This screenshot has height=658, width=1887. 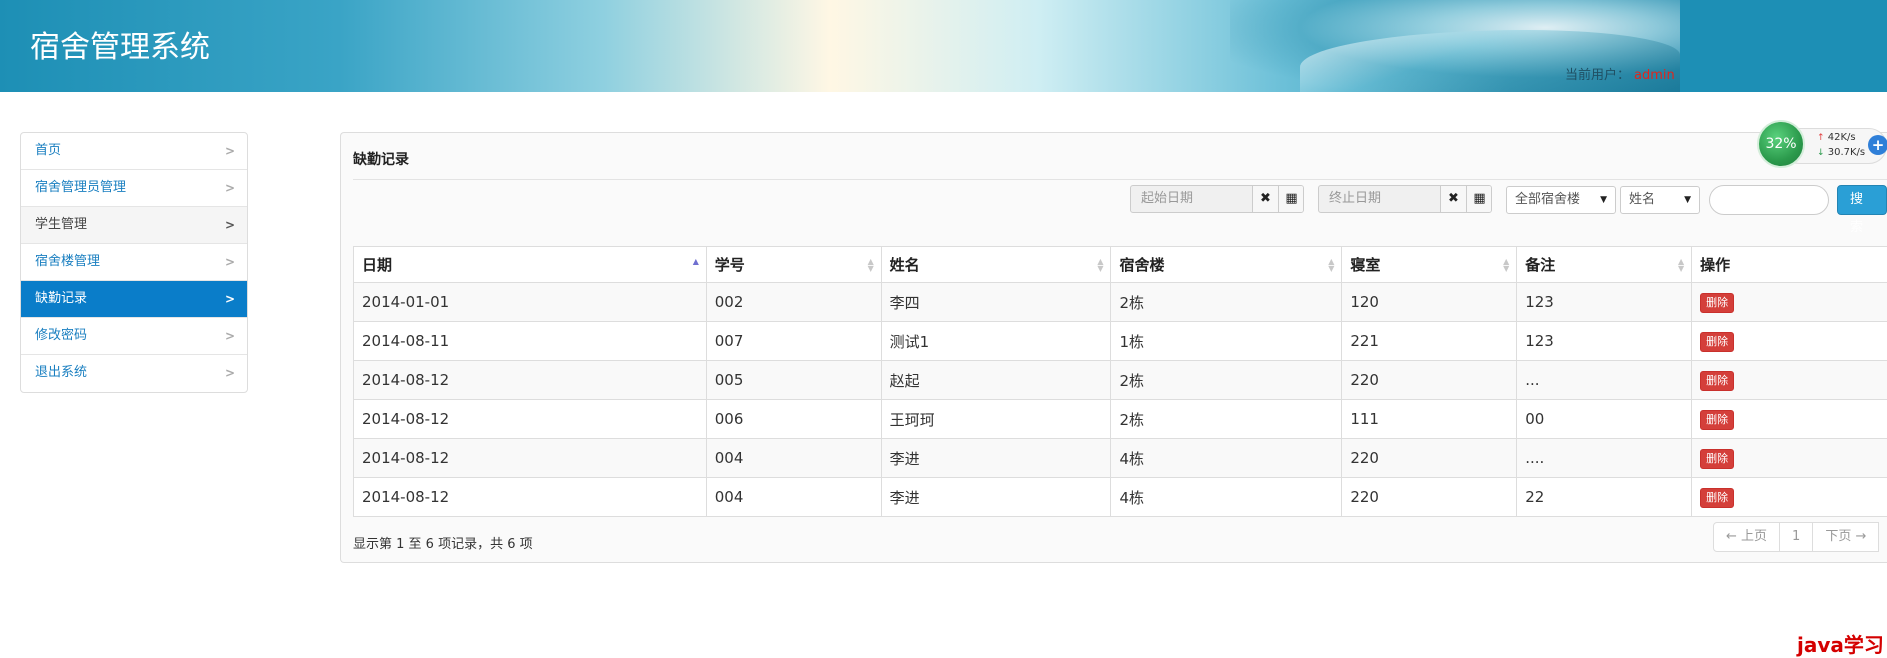 What do you see at coordinates (1120, 179) in the screenshot?
I see `panel-divider` at bounding box center [1120, 179].